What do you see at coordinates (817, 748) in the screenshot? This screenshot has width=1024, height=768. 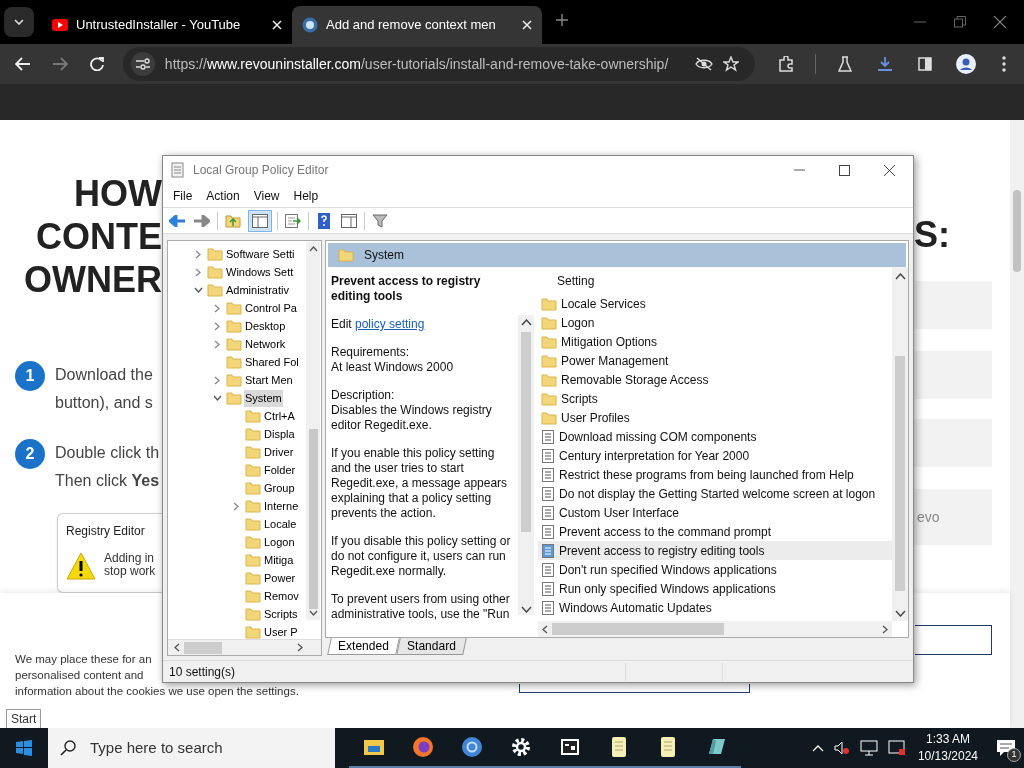 I see `chevron-up-icon` at bounding box center [817, 748].